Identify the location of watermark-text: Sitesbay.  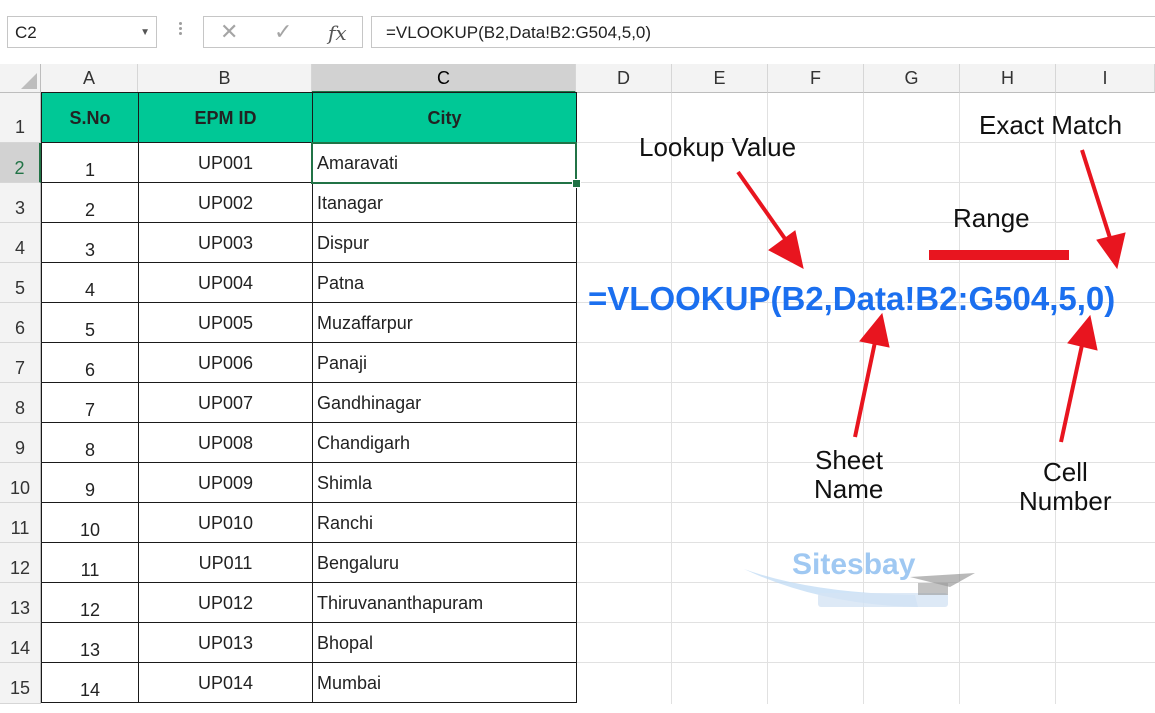
(854, 564).